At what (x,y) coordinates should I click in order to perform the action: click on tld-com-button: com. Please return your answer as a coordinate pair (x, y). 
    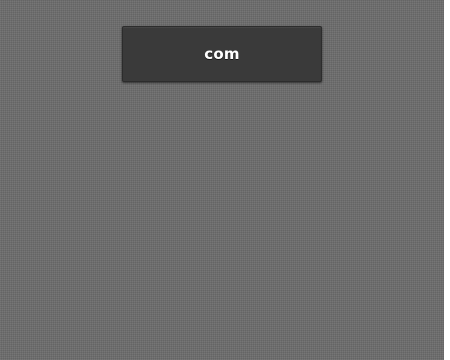
    Looking at the image, I should click on (222, 54).